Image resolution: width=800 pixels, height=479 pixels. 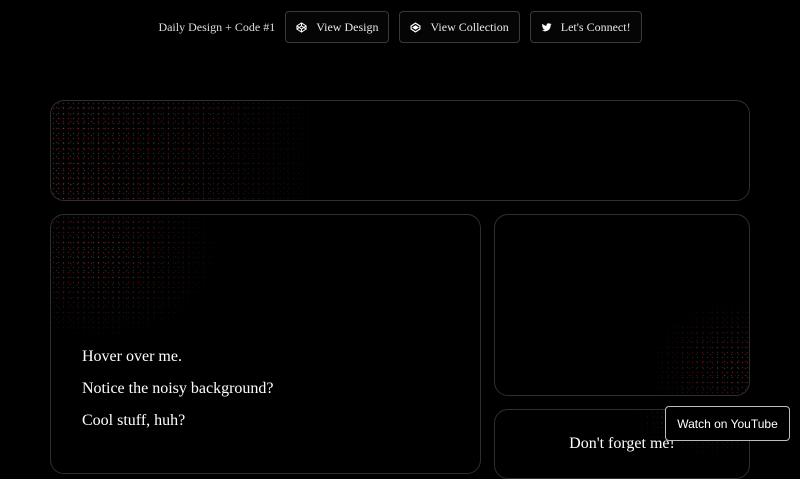 What do you see at coordinates (415, 27) in the screenshot?
I see `codepen-collection-icon` at bounding box center [415, 27].